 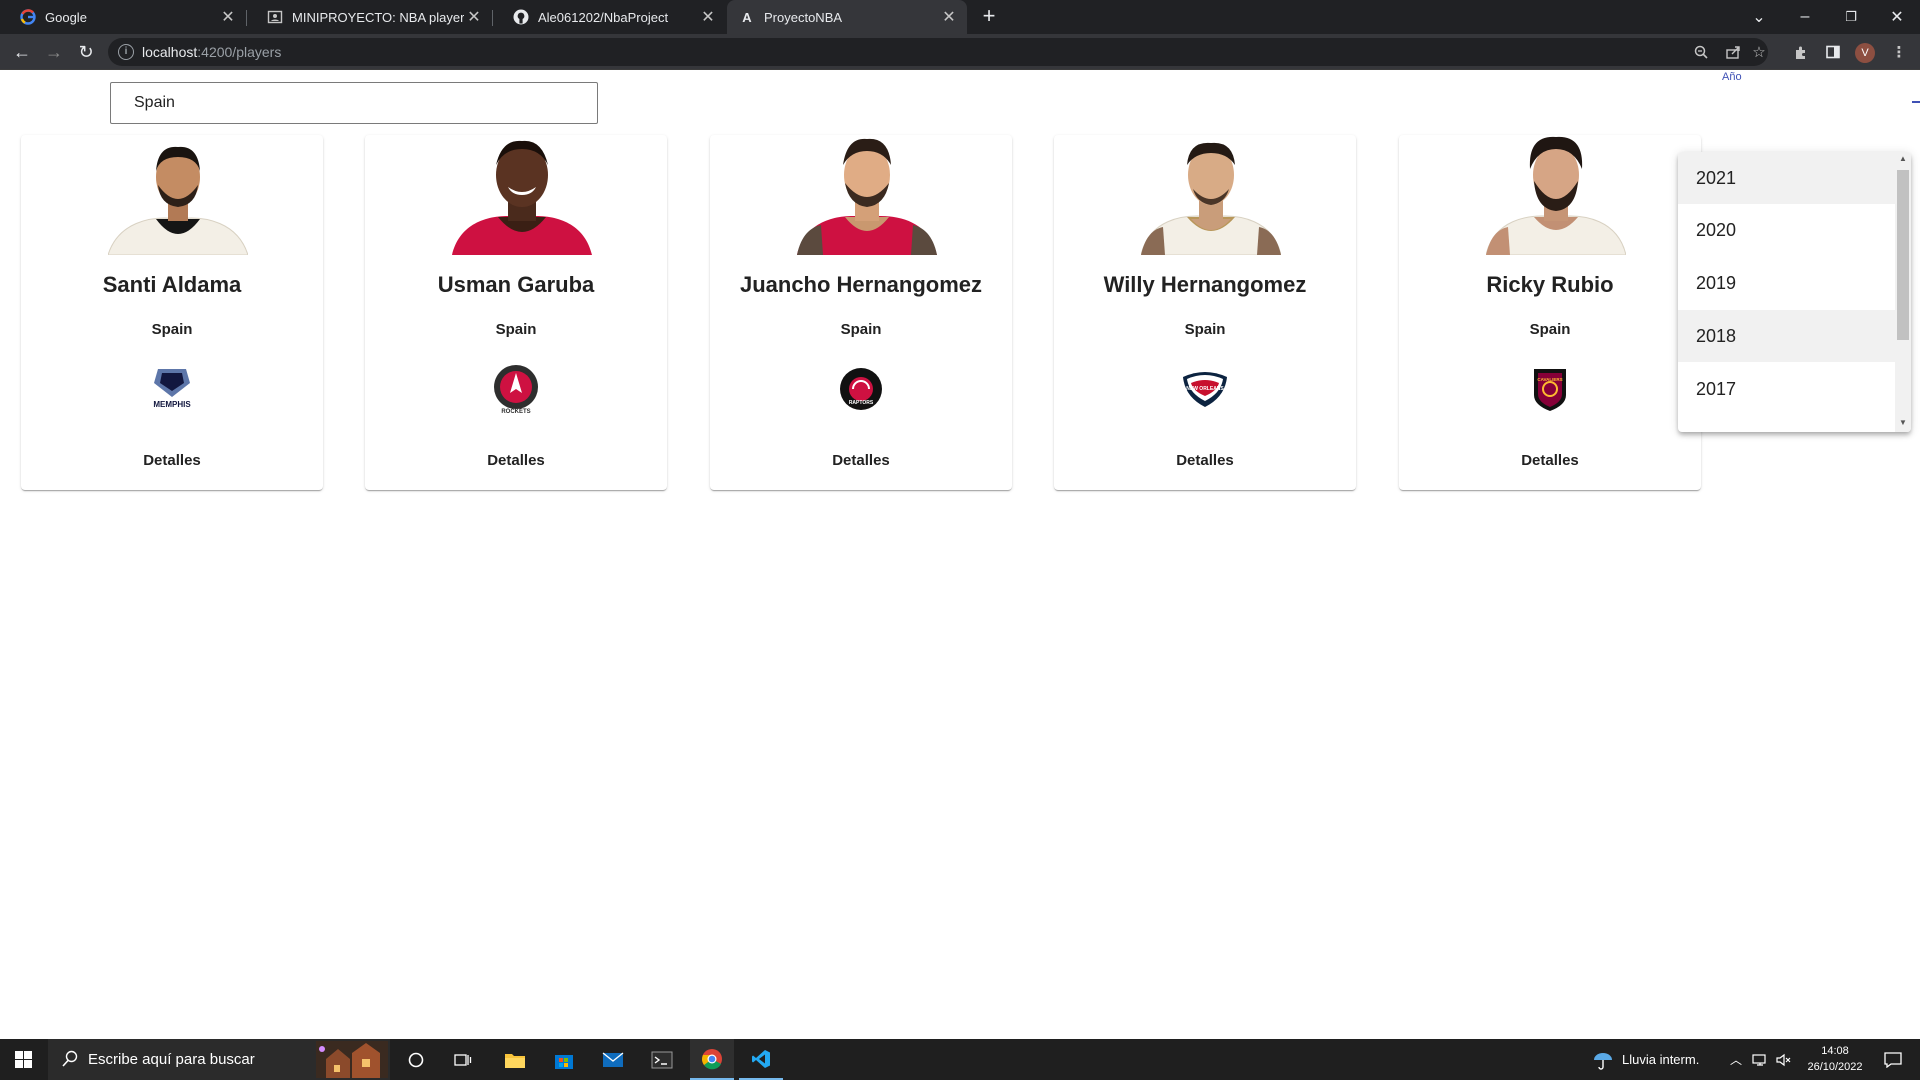 What do you see at coordinates (359, 103) in the screenshot?
I see `country-search-input` at bounding box center [359, 103].